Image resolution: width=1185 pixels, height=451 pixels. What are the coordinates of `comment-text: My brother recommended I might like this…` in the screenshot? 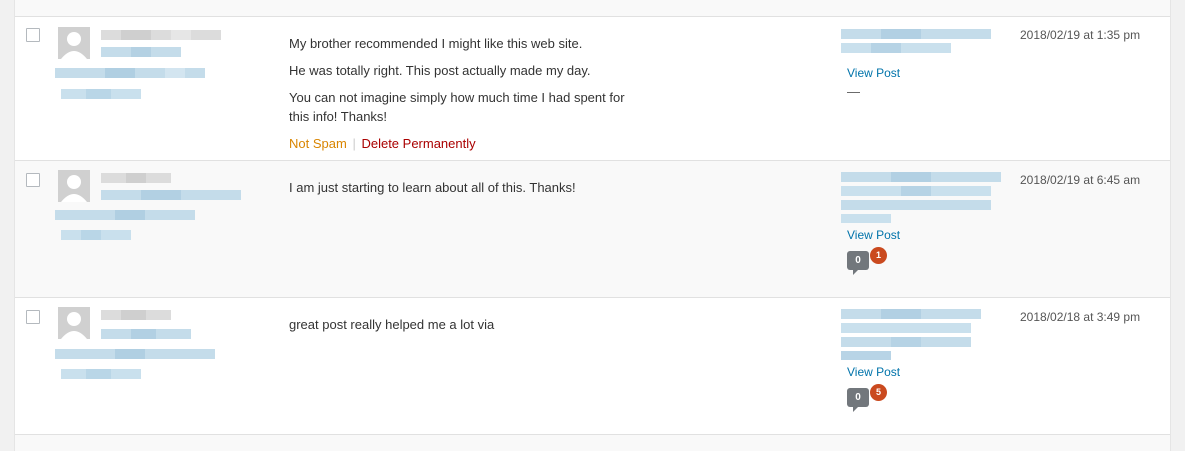 It's located at (469, 84).